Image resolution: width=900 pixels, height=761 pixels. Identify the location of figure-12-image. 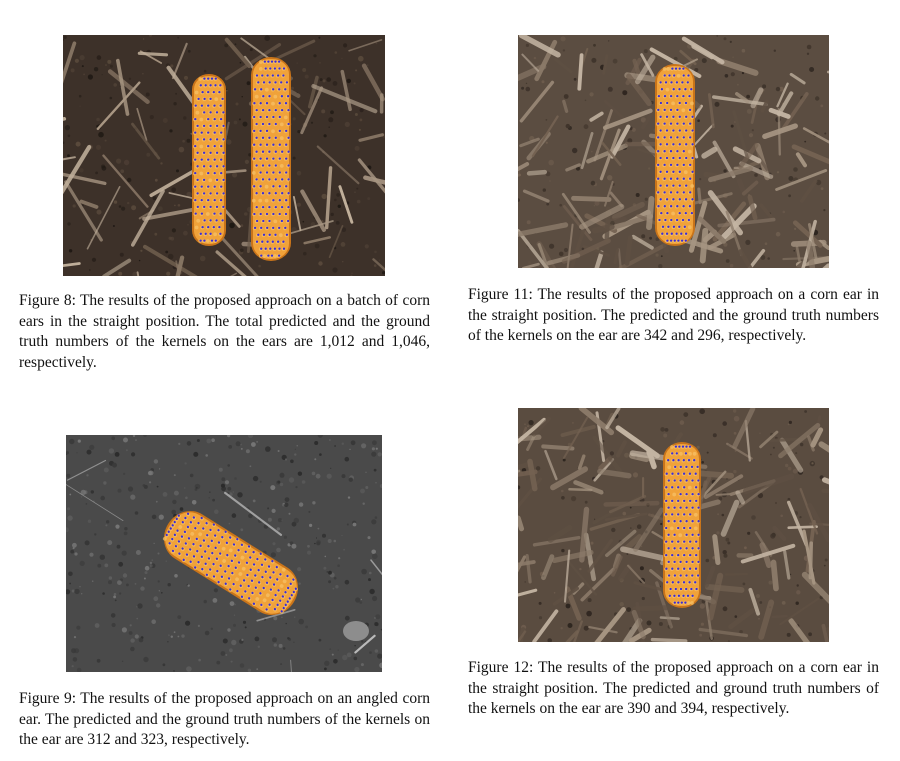
(673, 525).